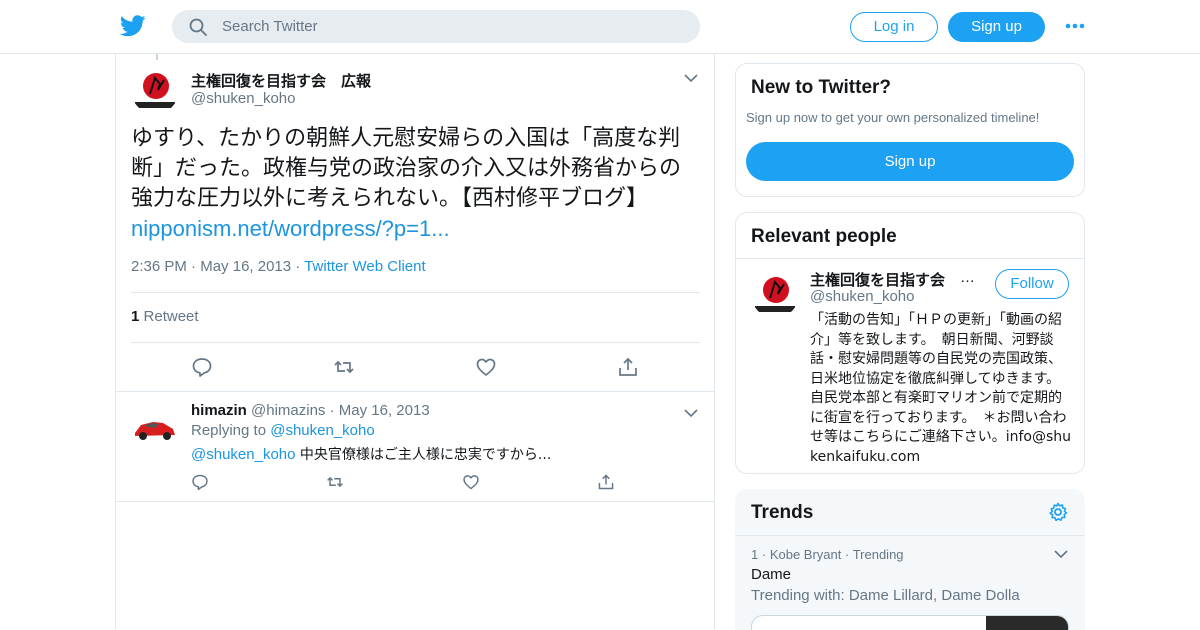  I want to click on person-handle: @shuken_koho, so click(862, 296).